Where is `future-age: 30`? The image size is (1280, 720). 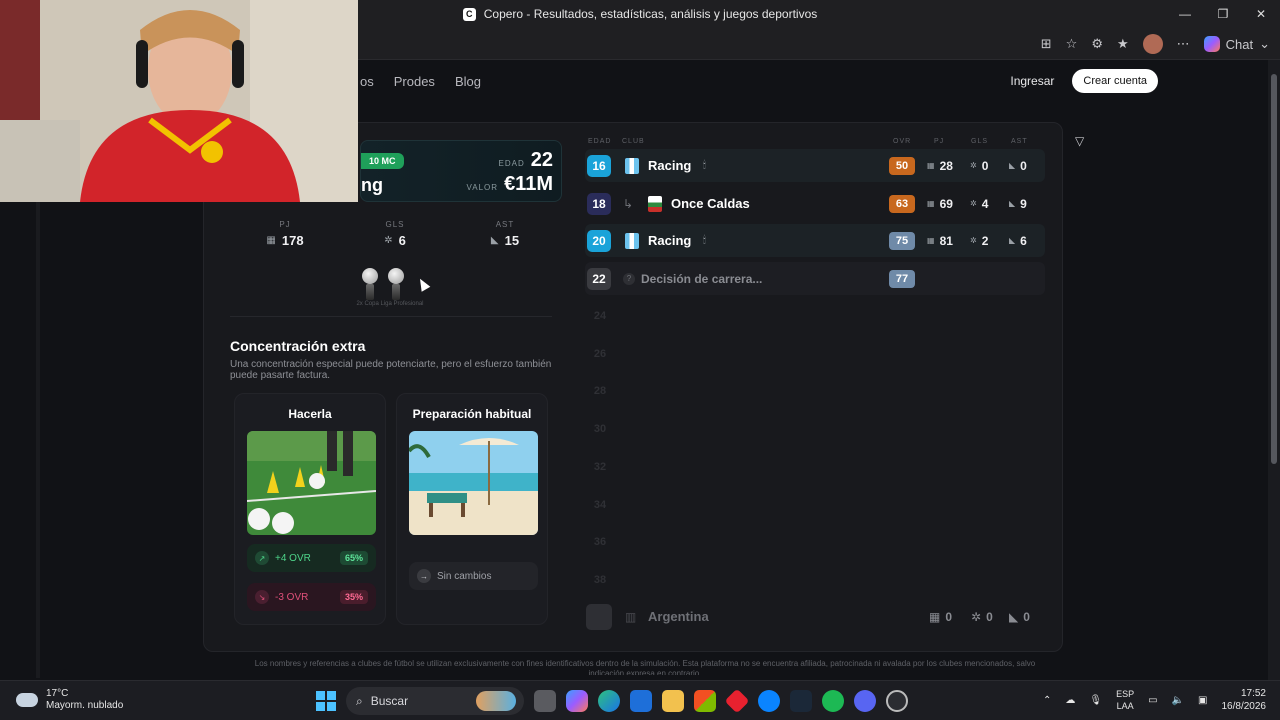
future-age: 30 is located at coordinates (600, 429).